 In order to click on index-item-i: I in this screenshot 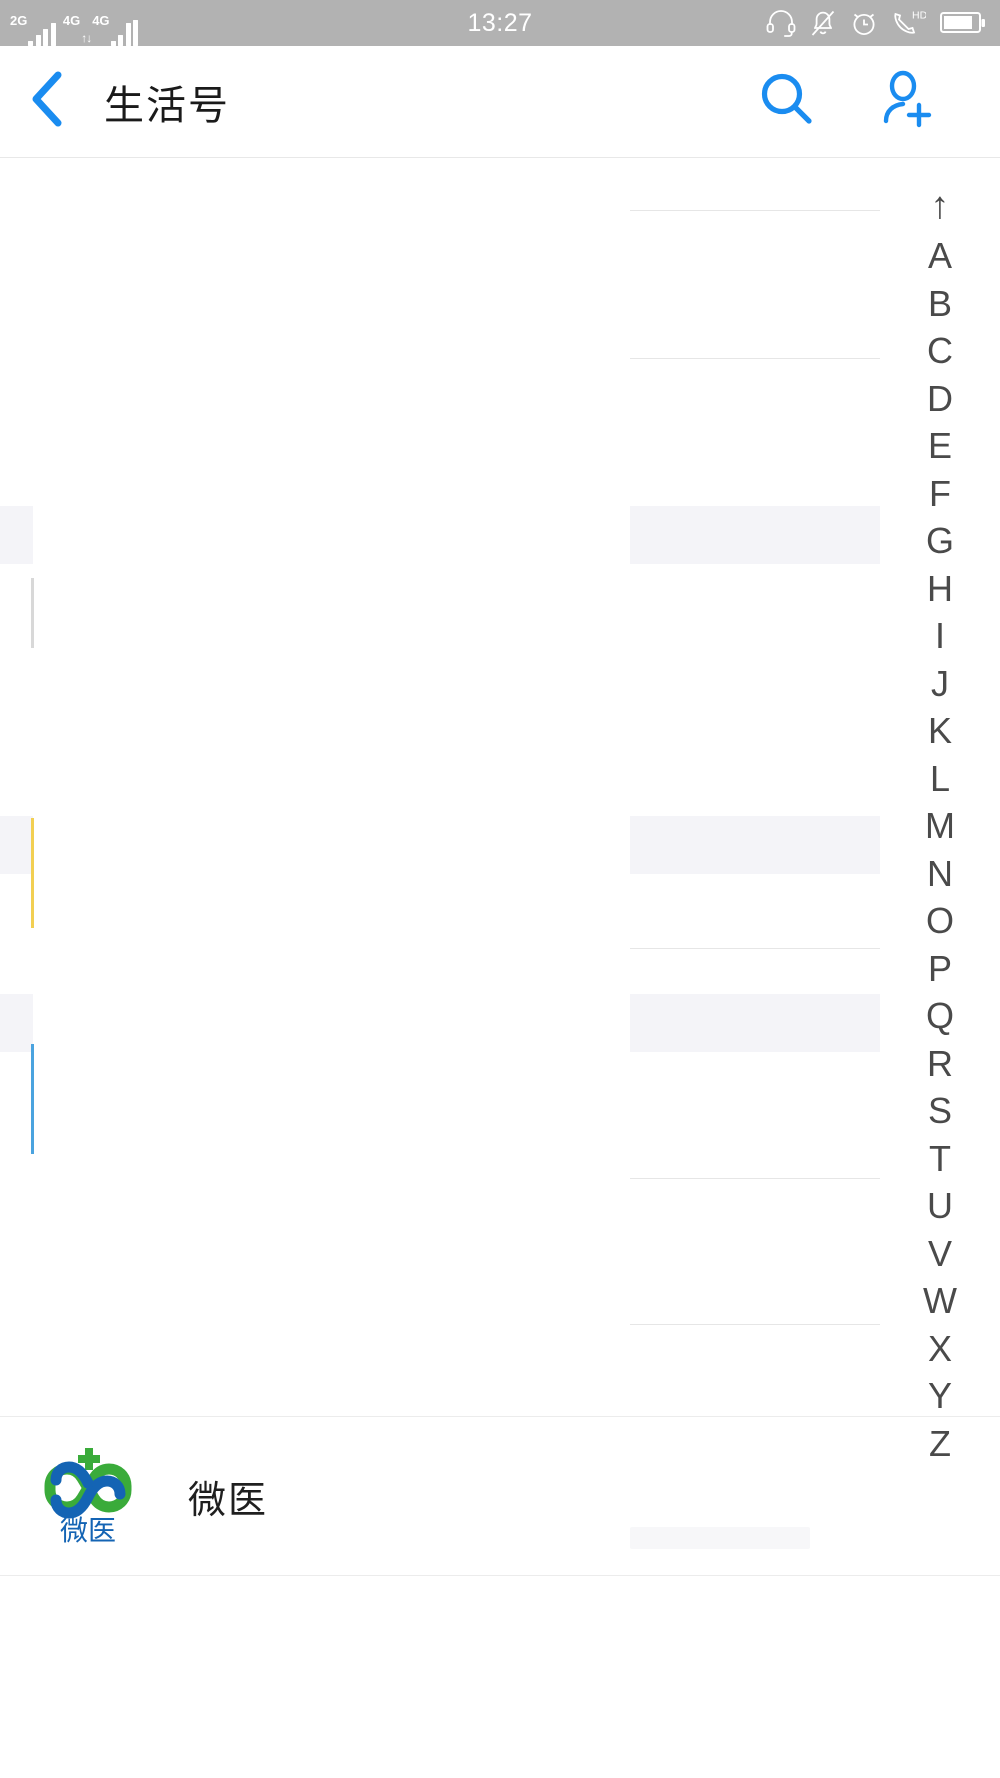, I will do `click(940, 636)`.